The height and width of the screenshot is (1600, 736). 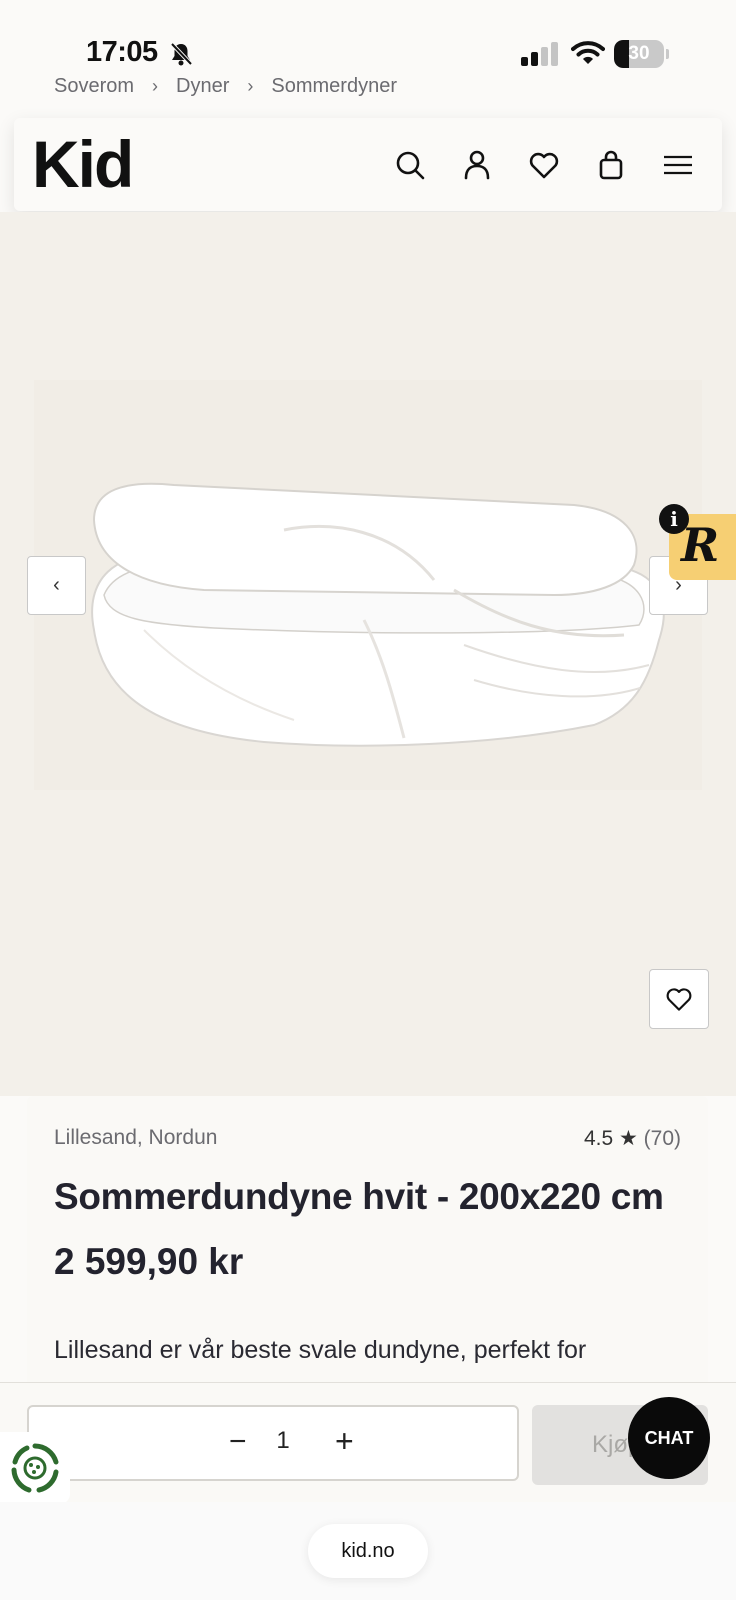 What do you see at coordinates (678, 165) in the screenshot?
I see `menu-icon` at bounding box center [678, 165].